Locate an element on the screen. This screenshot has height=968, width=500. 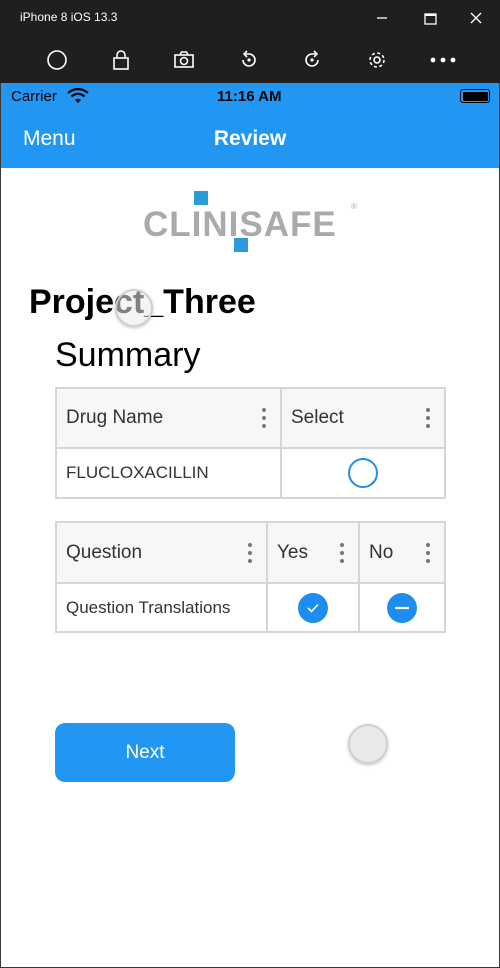
logo-registered-mark: ® is located at coordinates (354, 206).